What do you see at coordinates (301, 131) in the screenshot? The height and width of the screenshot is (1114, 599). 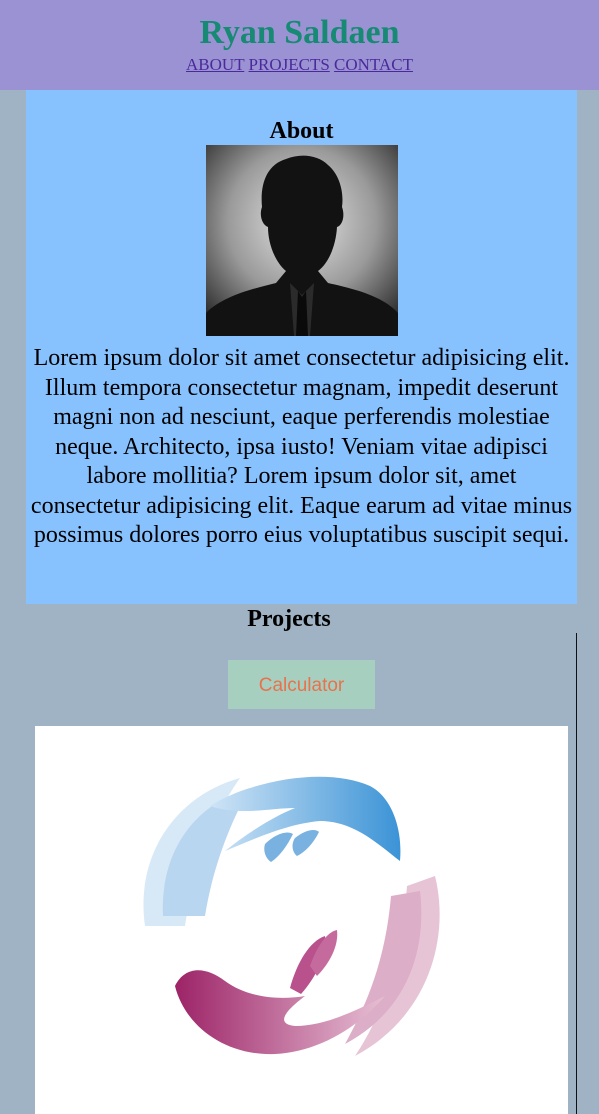 I see `about-heading: About` at bounding box center [301, 131].